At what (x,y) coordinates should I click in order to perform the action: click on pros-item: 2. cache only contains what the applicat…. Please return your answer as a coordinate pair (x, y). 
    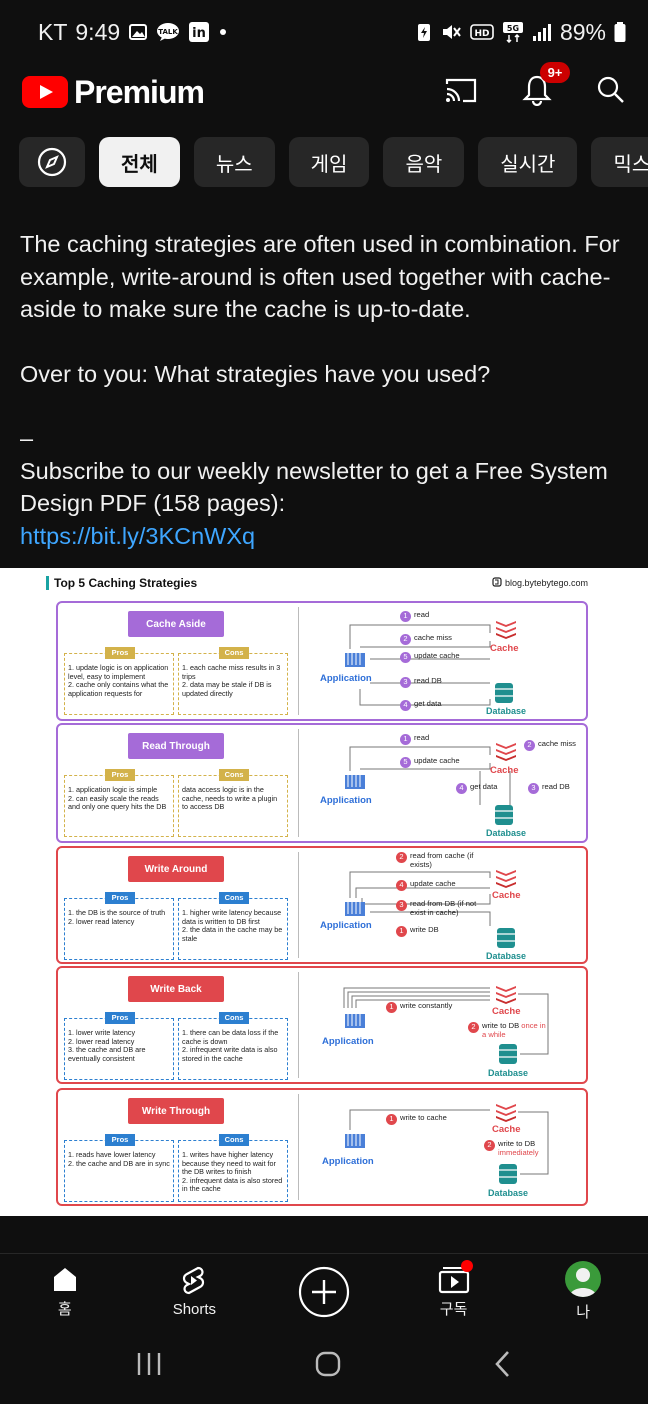
    Looking at the image, I should click on (118, 689).